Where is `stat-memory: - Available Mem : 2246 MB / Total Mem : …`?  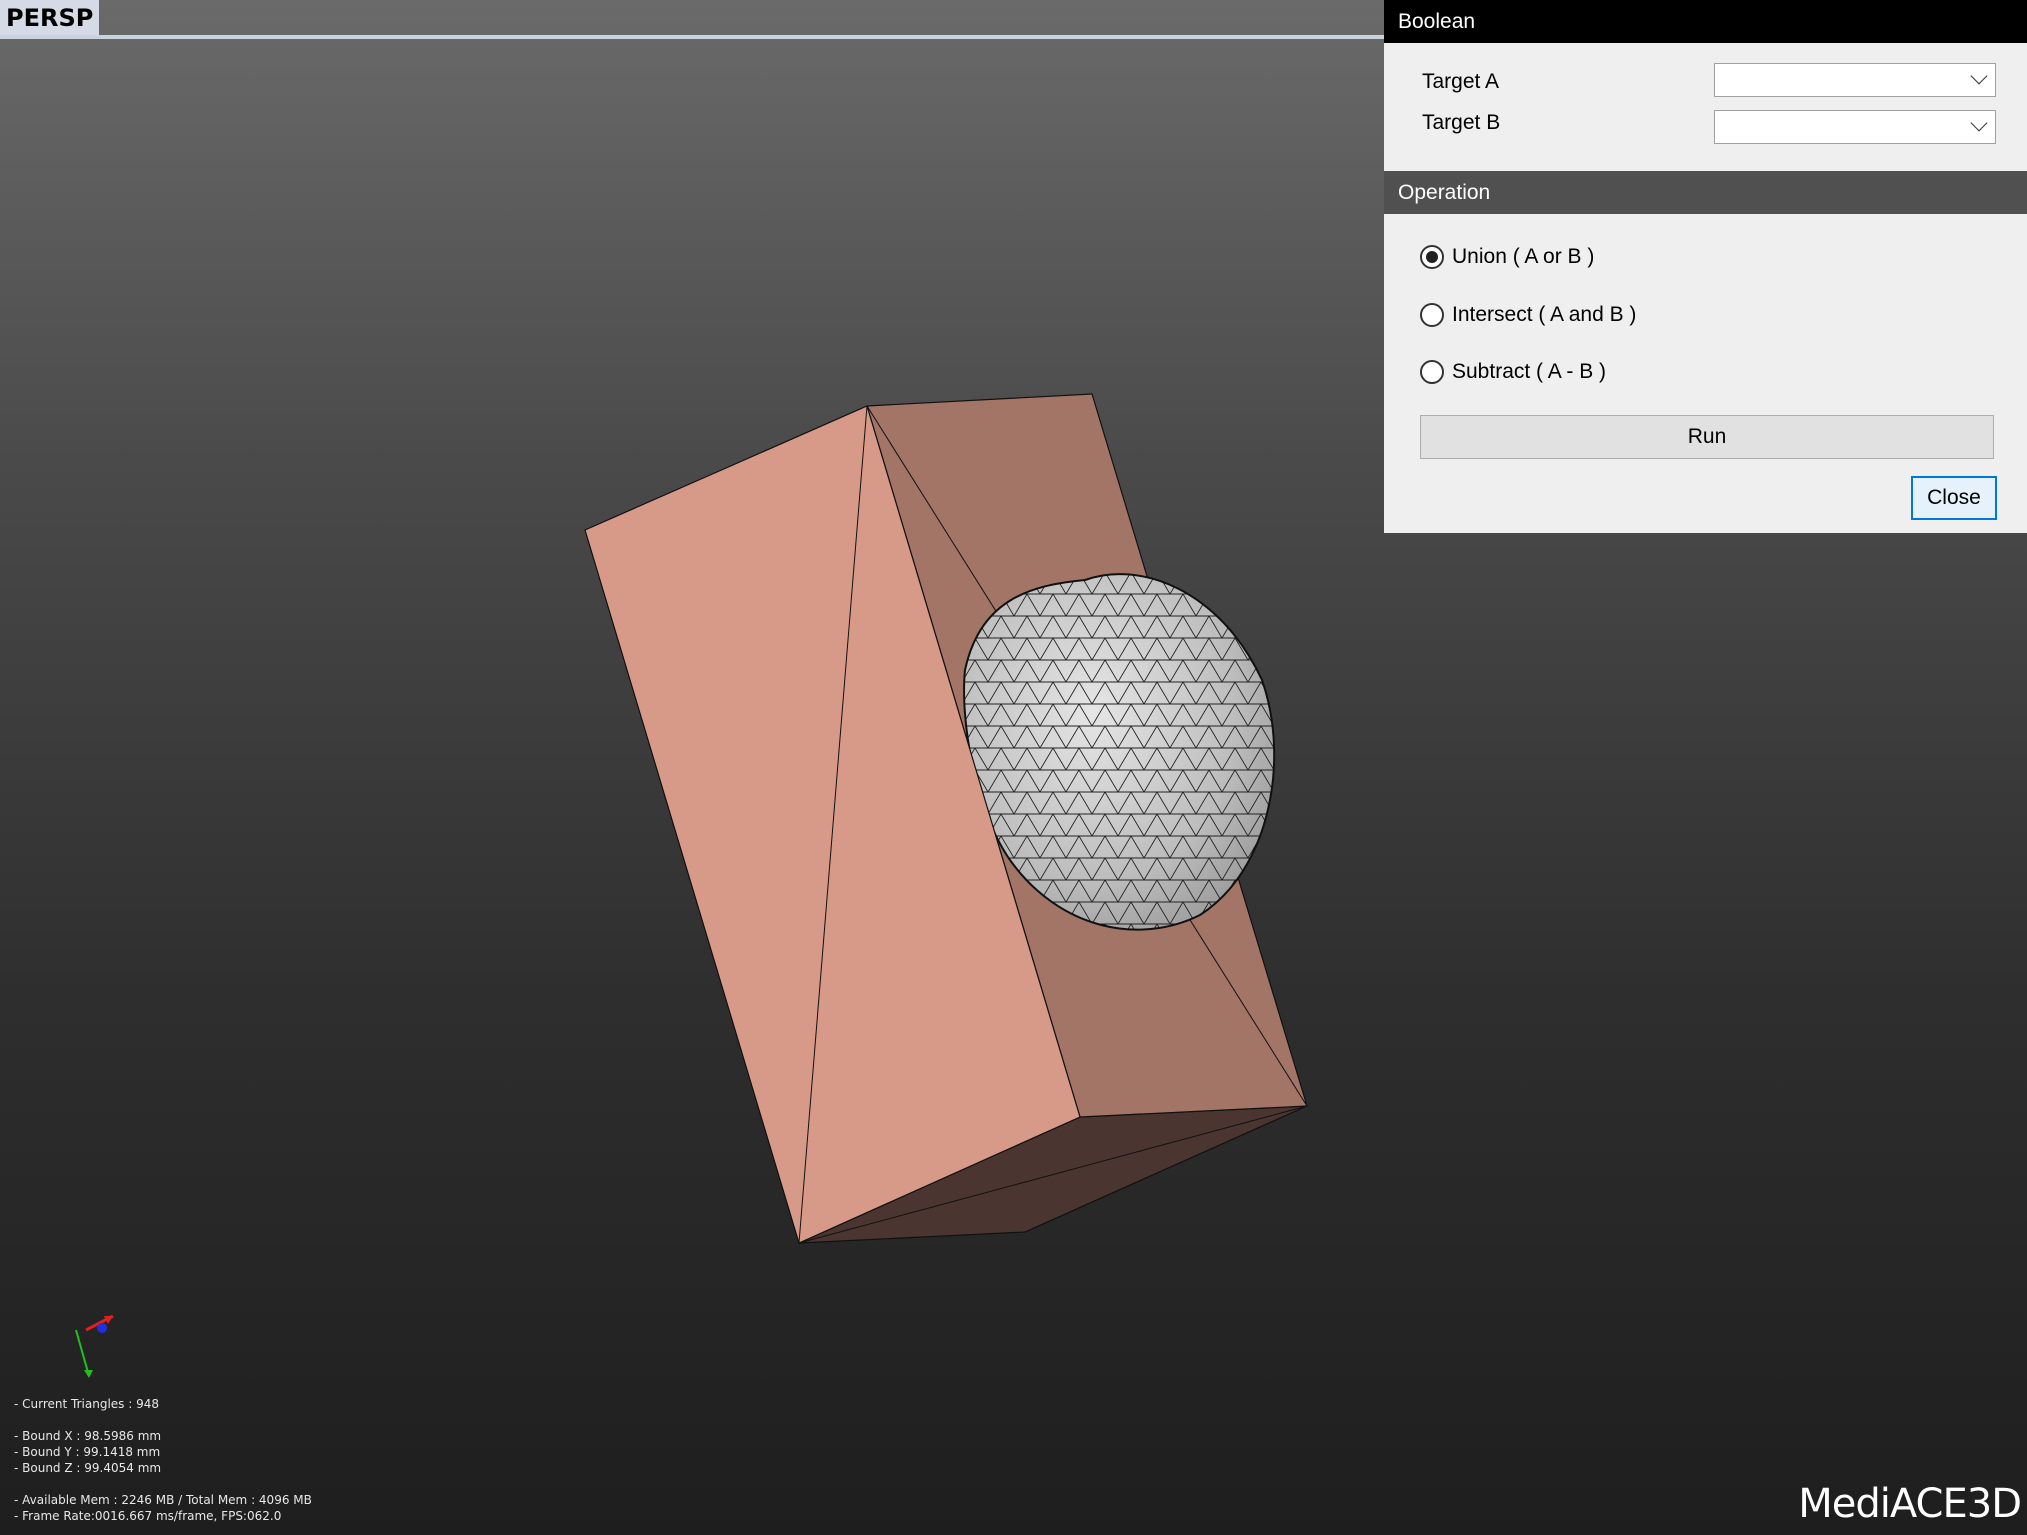
stat-memory: - Available Mem : 2246 MB / Total Mem : … is located at coordinates (163, 1500).